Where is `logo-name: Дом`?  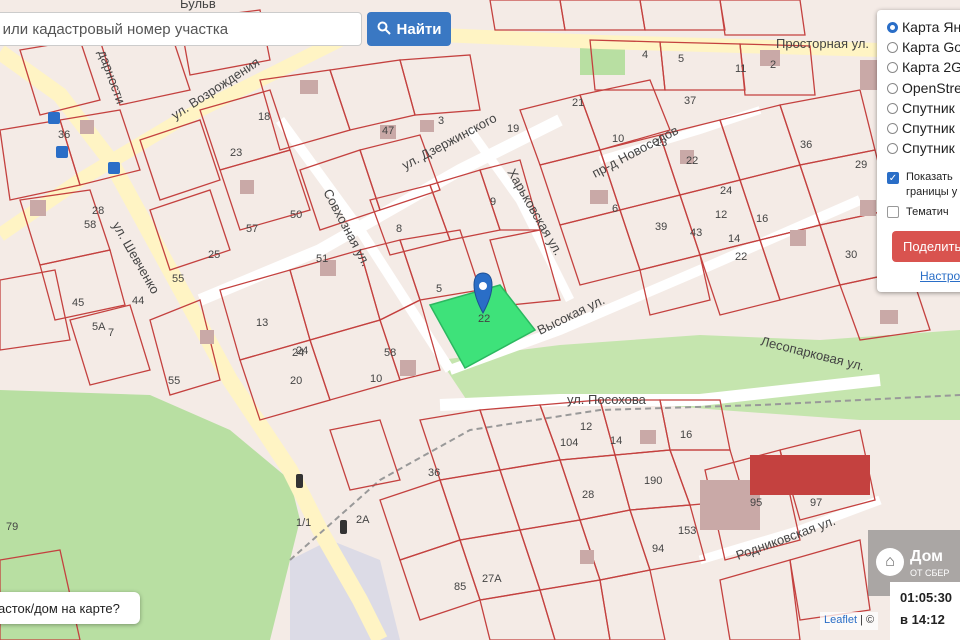 logo-name: Дом is located at coordinates (926, 556).